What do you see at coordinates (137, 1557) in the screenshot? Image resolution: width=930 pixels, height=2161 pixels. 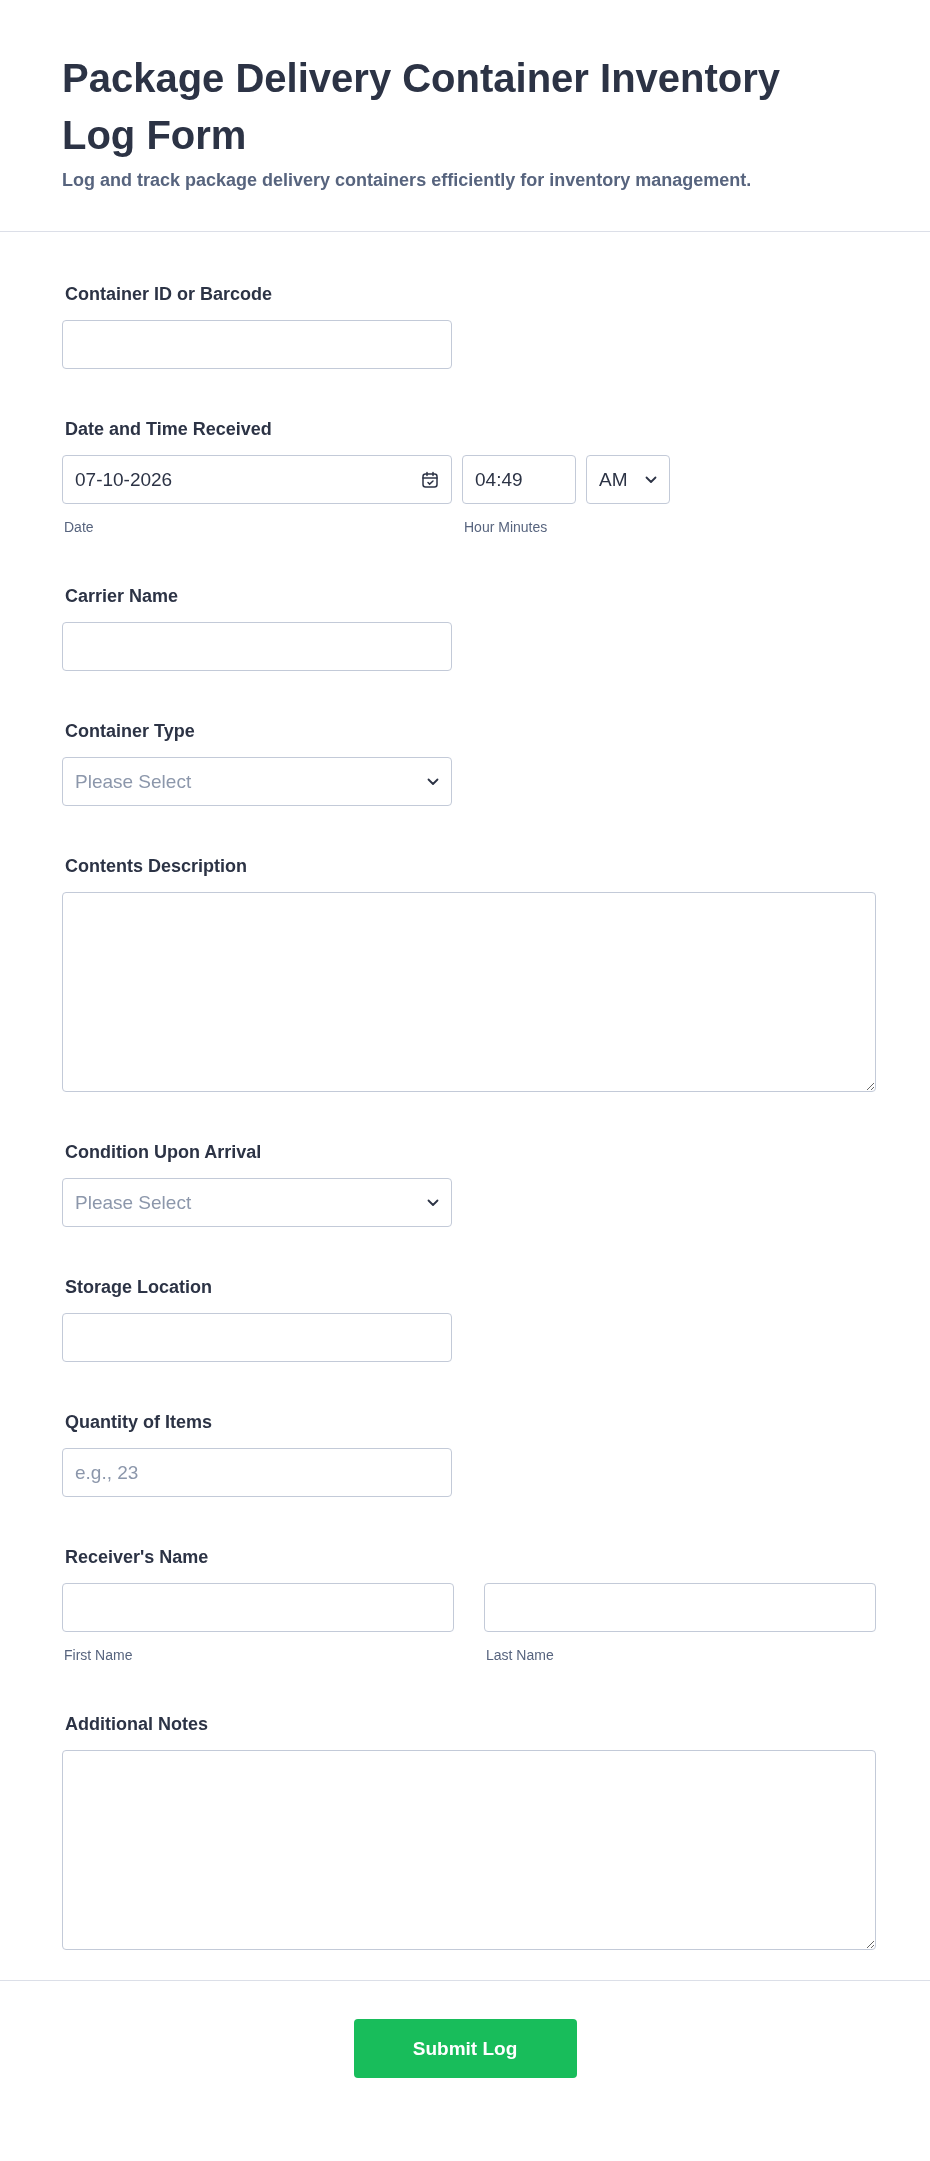 I see `field-label: Receiver's Name` at bounding box center [137, 1557].